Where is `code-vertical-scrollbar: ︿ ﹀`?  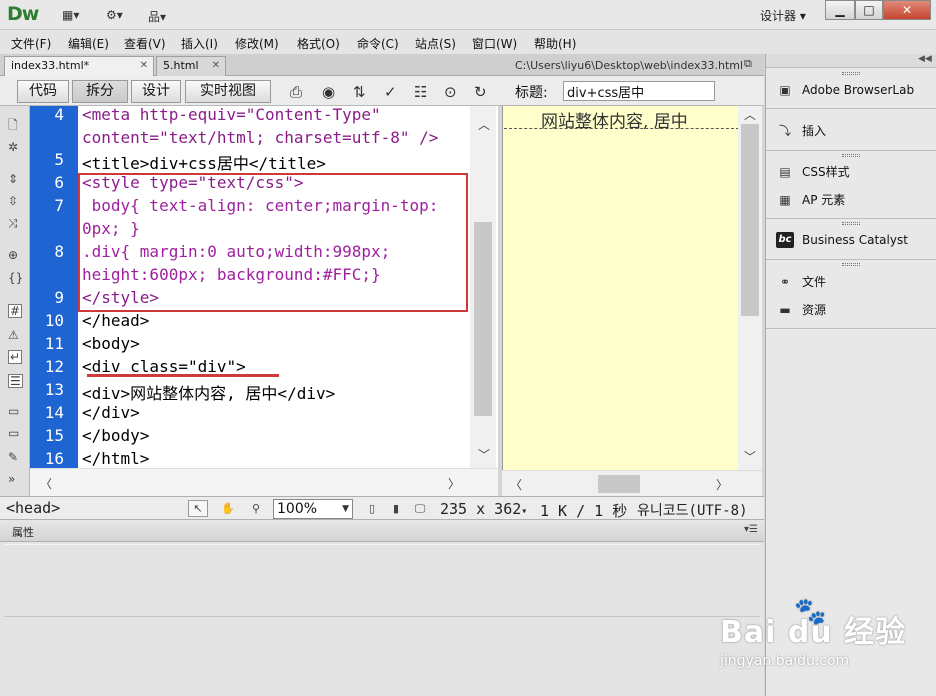 code-vertical-scrollbar: ︿ ﹀ is located at coordinates (483, 287).